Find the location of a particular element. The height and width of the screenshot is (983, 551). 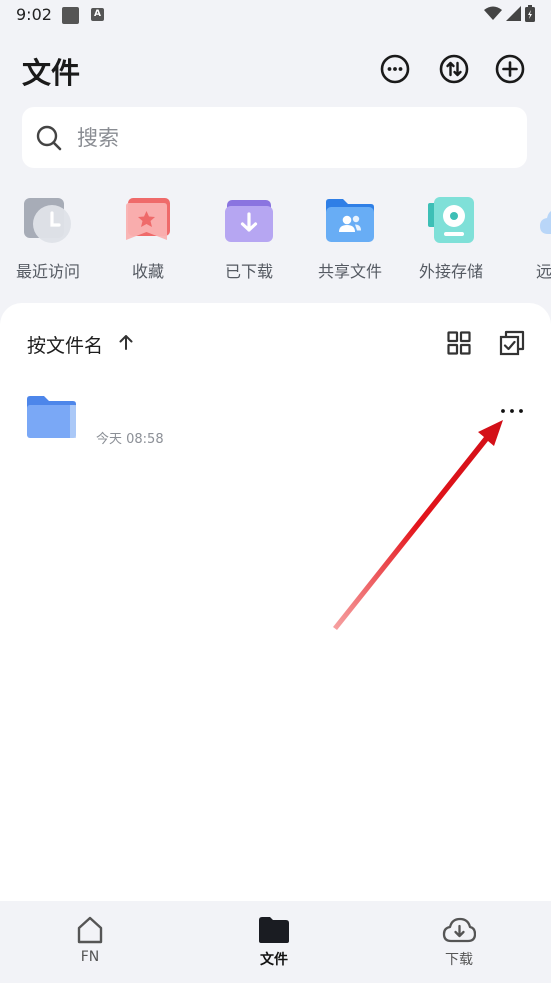

shared-folder-icon is located at coordinates (350, 220).